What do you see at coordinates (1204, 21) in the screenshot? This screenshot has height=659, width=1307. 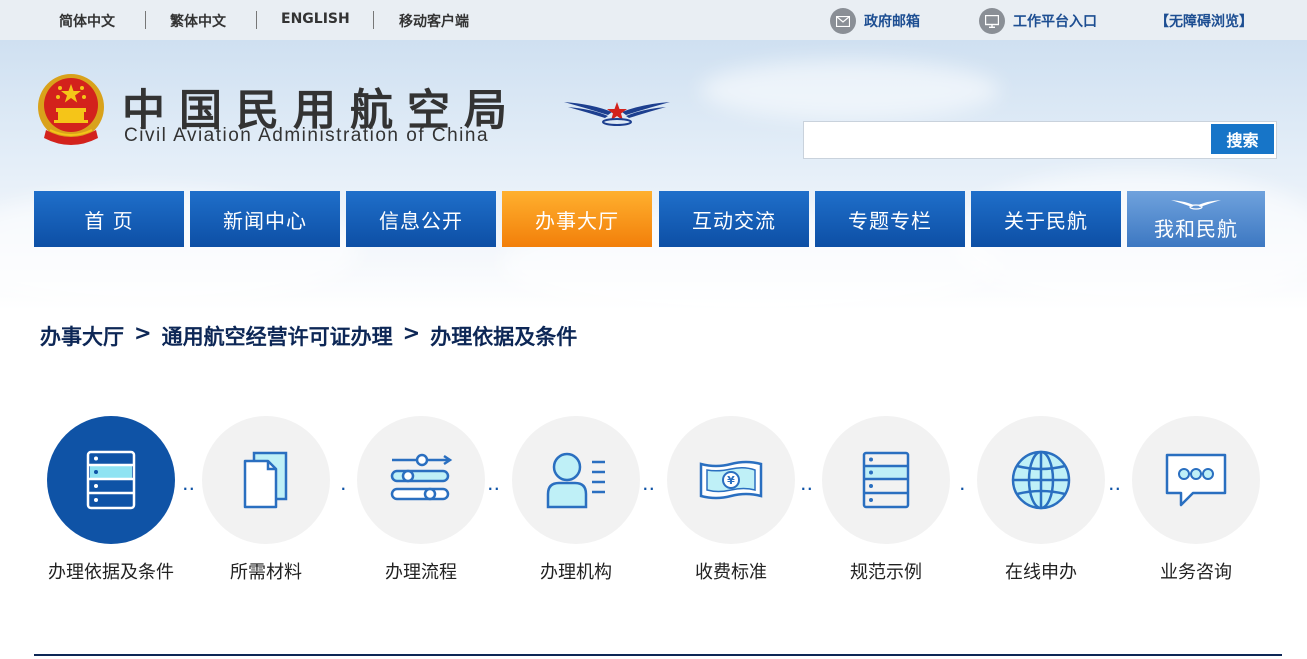 I see `accessibility-link: 【无障碍浏览】` at bounding box center [1204, 21].